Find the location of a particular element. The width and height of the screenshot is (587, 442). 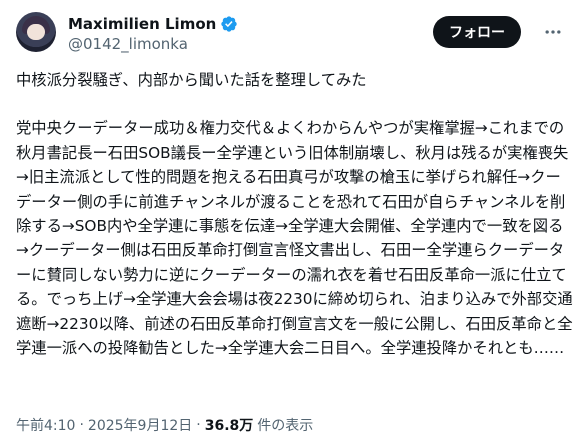

more-dots-glyph is located at coordinates (553, 32).